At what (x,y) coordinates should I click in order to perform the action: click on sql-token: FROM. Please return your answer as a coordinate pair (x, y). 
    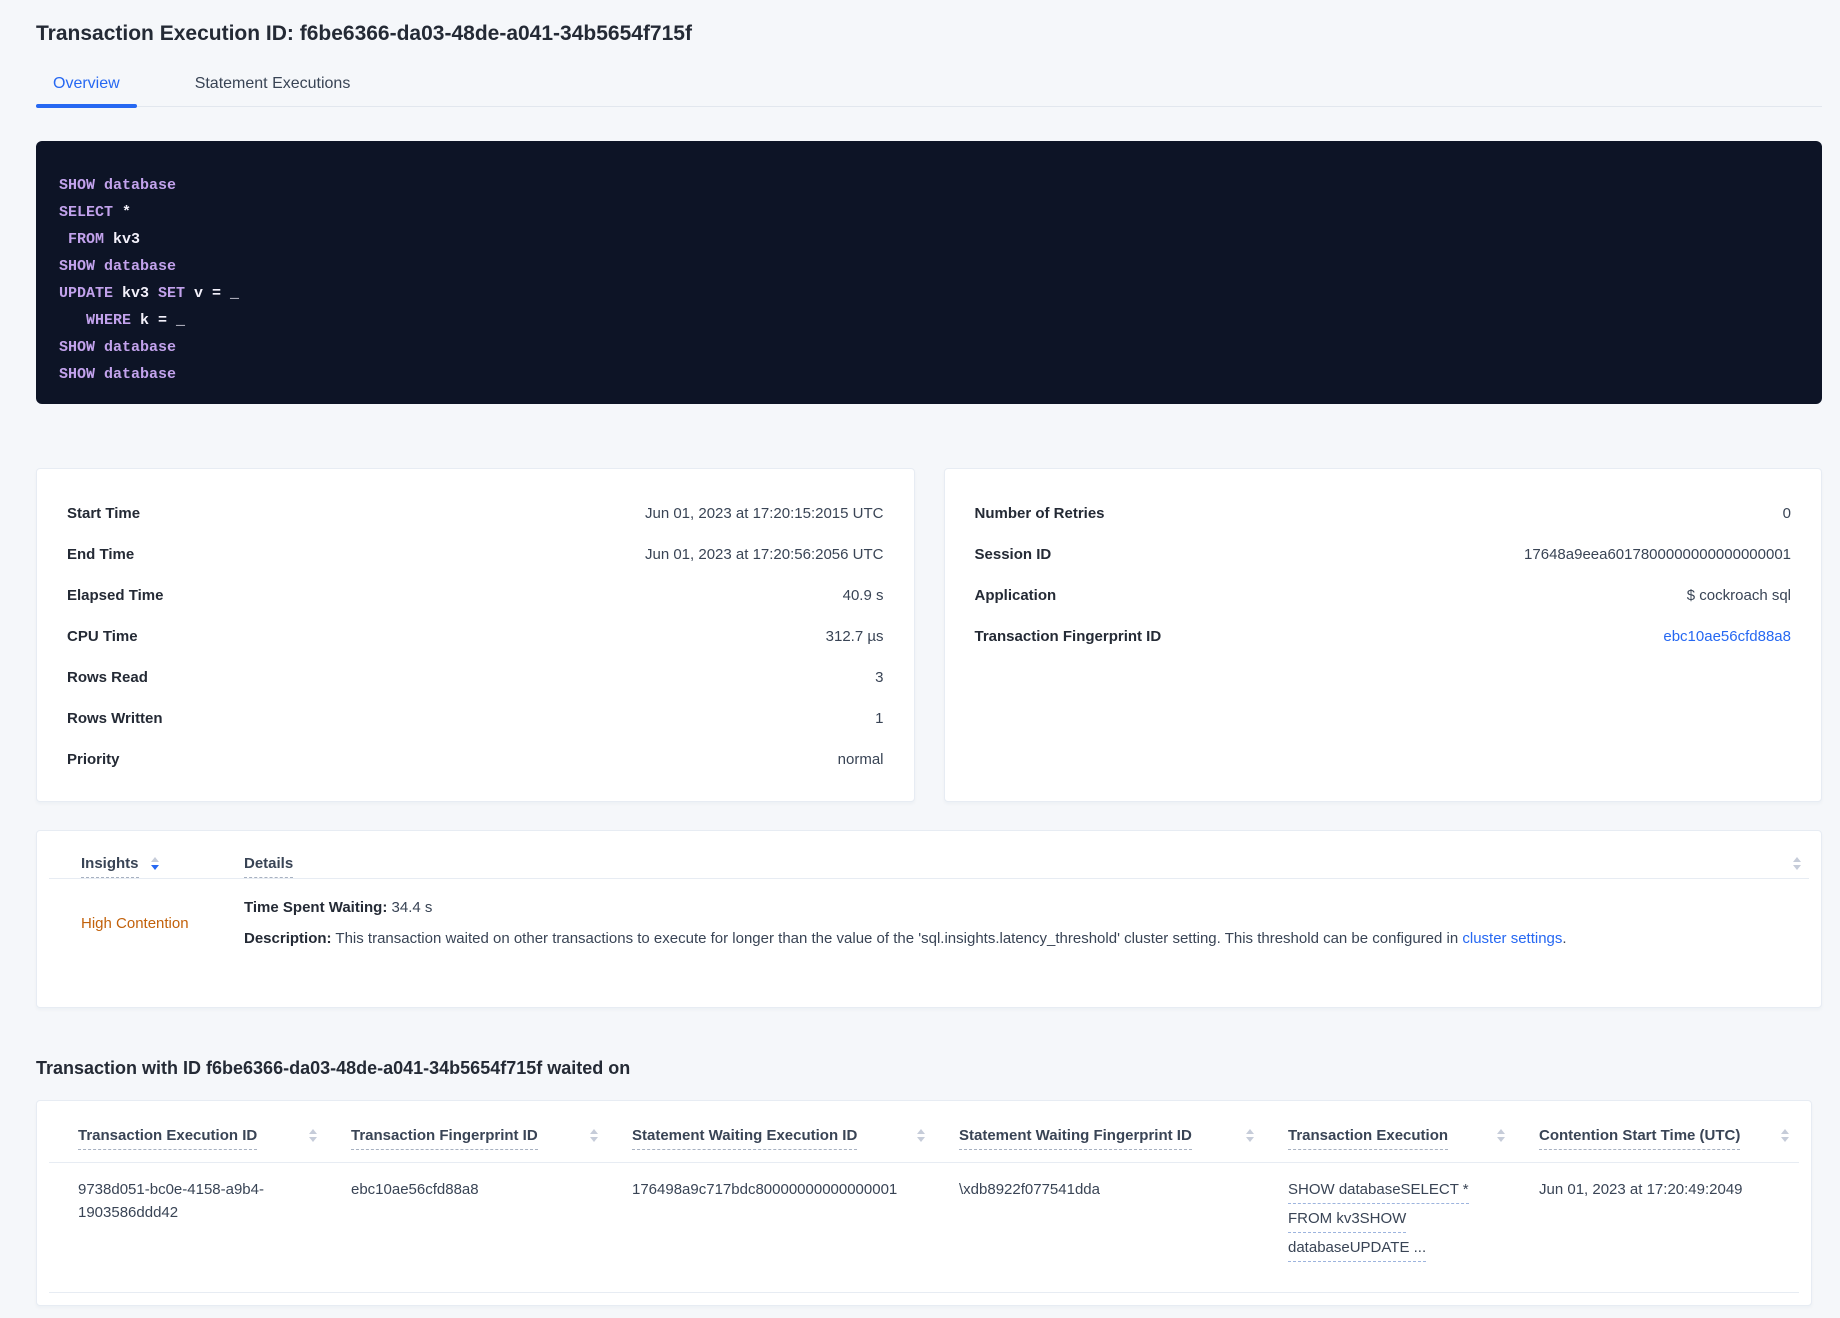
    Looking at the image, I should click on (82, 239).